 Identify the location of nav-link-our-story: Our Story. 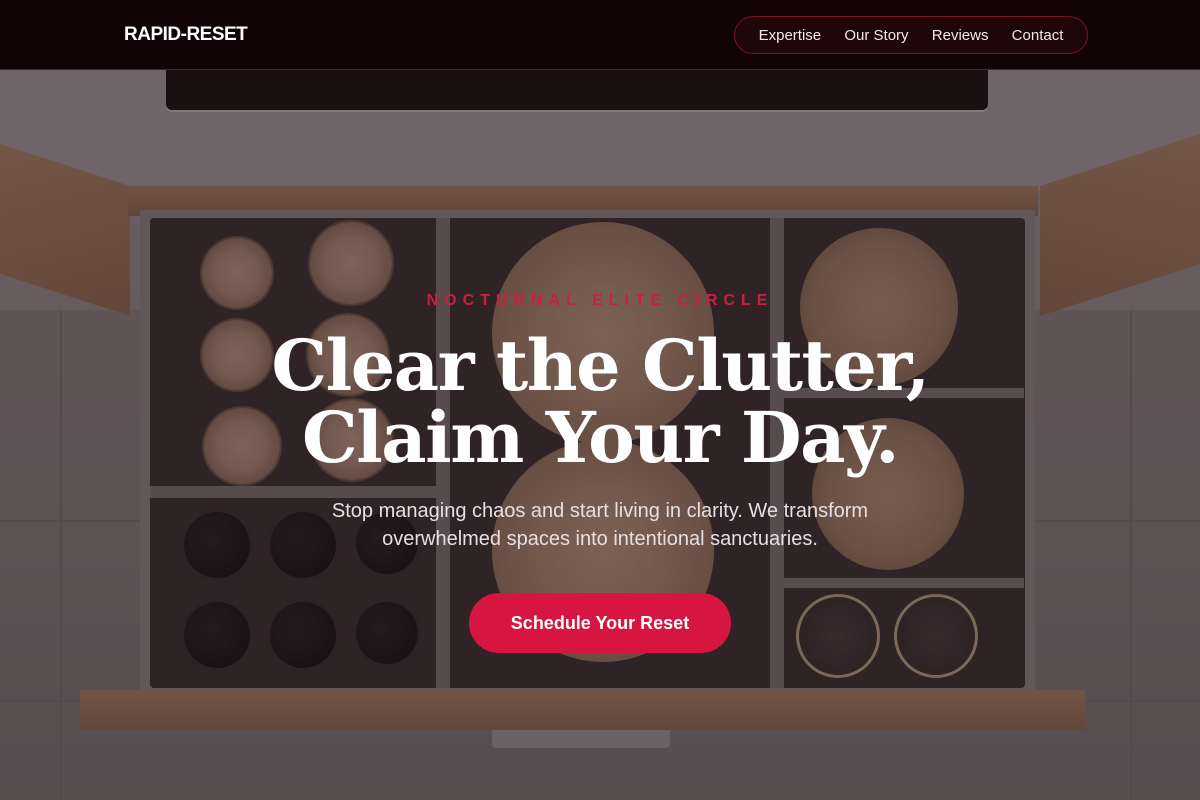
(876, 35).